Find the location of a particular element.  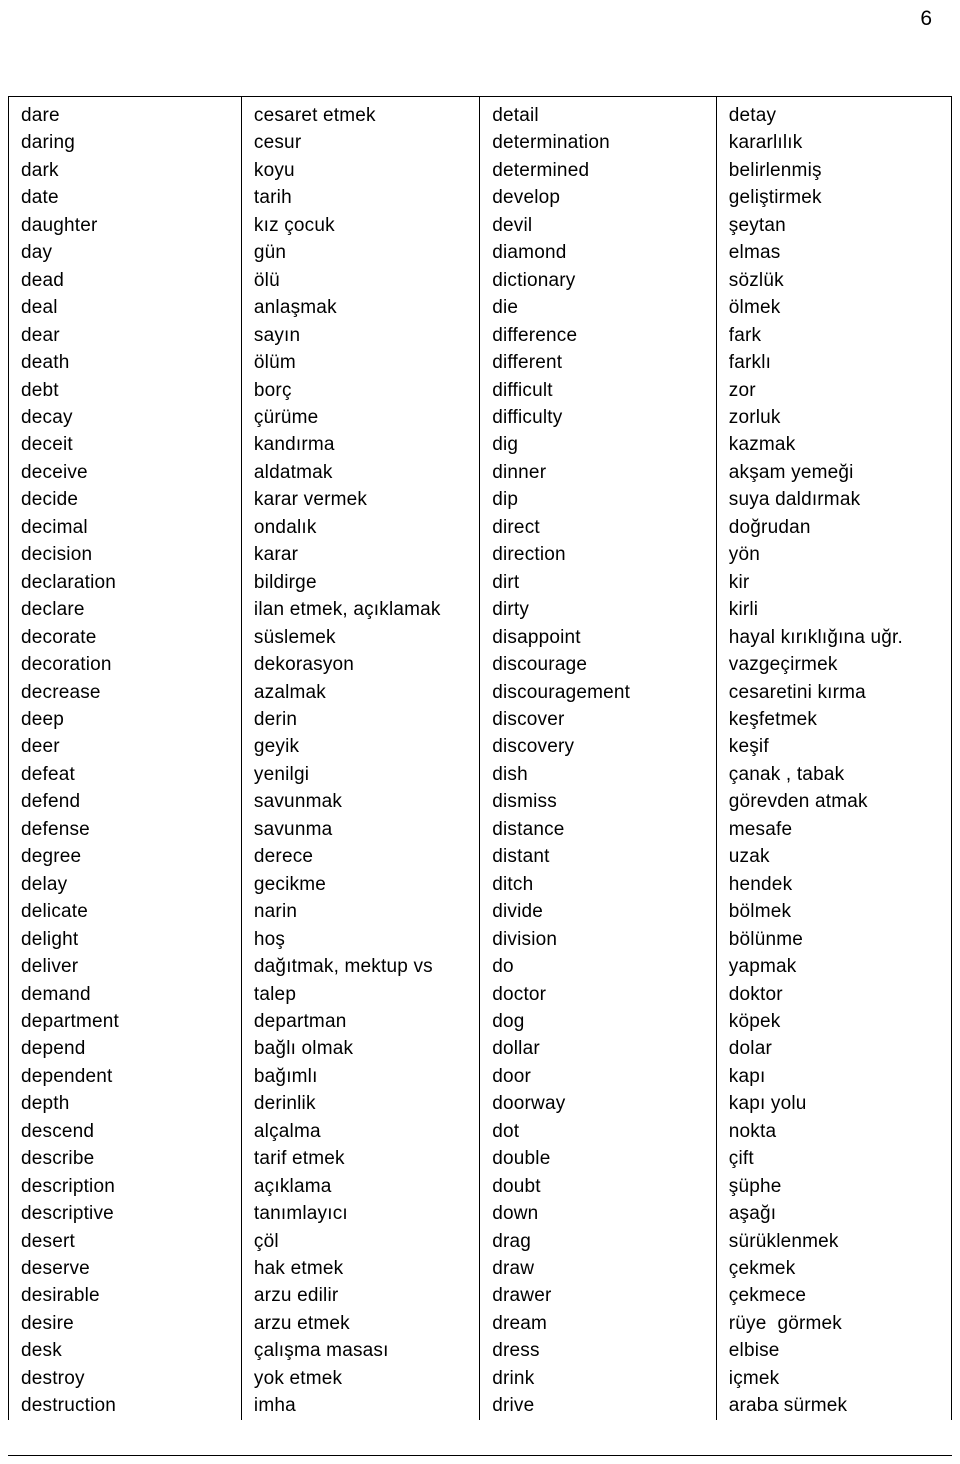

vocab-entry: karar vermek is located at coordinates (310, 500).